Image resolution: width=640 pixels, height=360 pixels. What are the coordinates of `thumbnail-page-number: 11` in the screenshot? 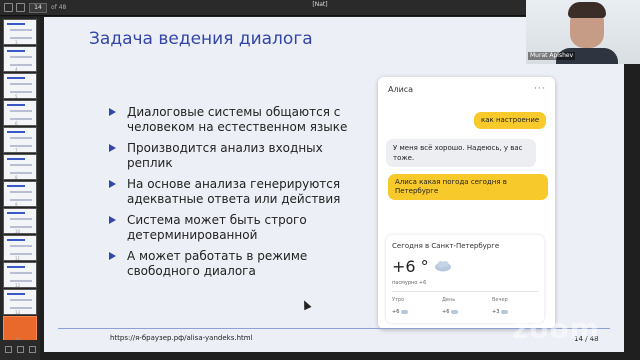 It's located at (18, 258).